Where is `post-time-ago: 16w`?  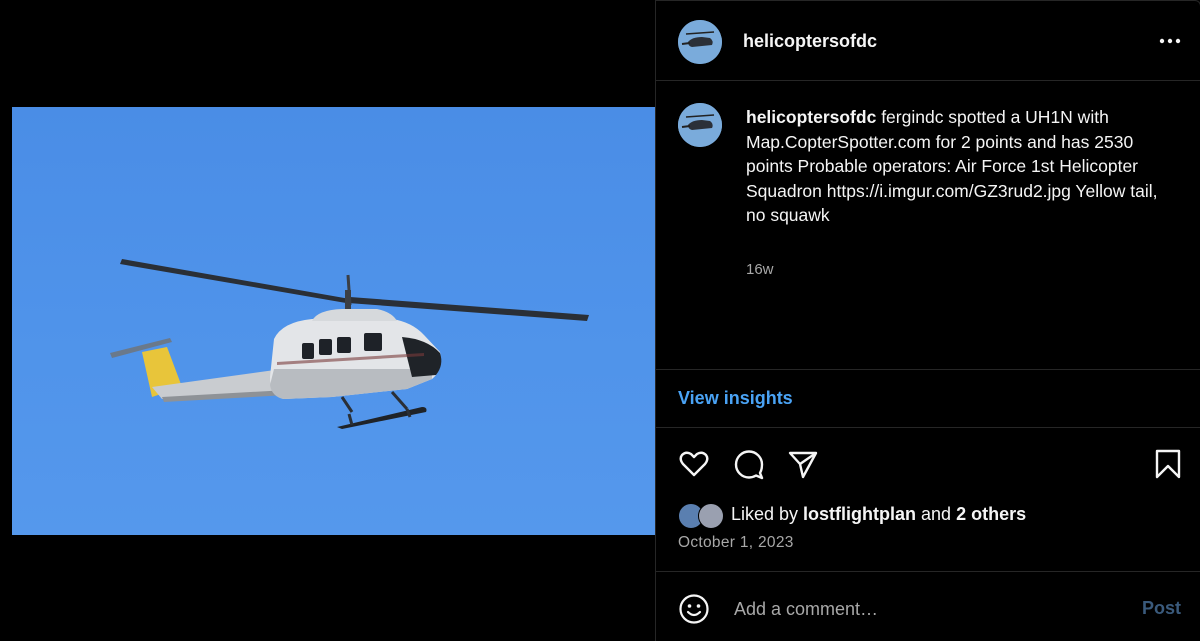
post-time-ago: 16w is located at coordinates (760, 269).